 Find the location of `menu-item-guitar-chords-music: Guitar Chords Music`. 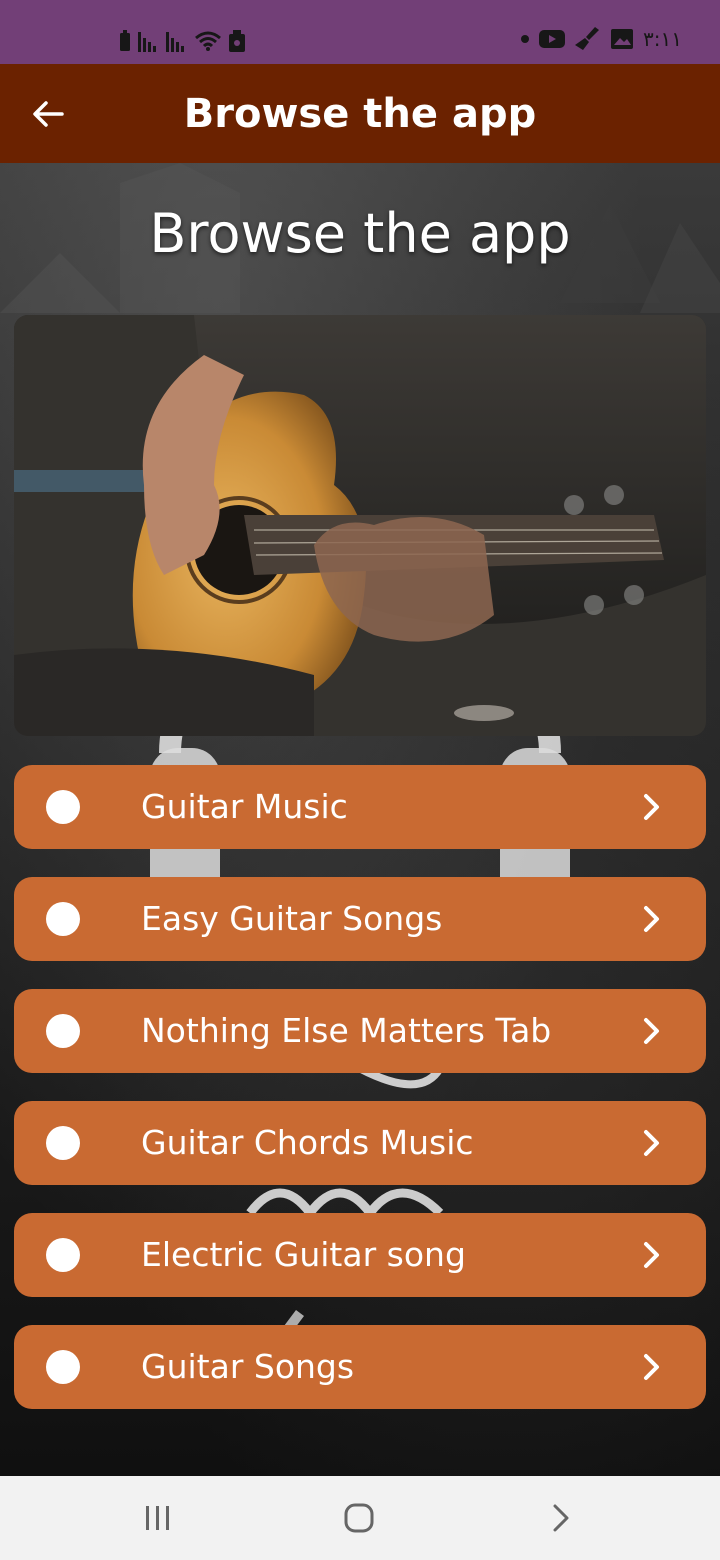

menu-item-guitar-chords-music: Guitar Chords Music is located at coordinates (360, 1143).